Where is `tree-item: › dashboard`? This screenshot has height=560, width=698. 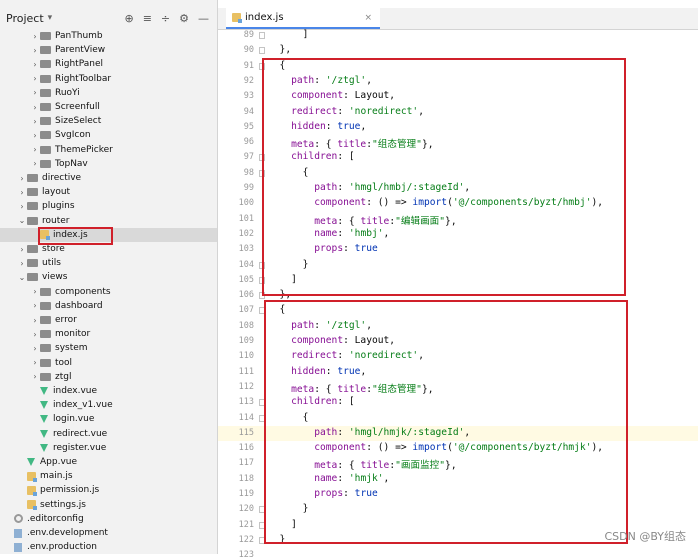
tree-item: › dashboard is located at coordinates (108, 306).